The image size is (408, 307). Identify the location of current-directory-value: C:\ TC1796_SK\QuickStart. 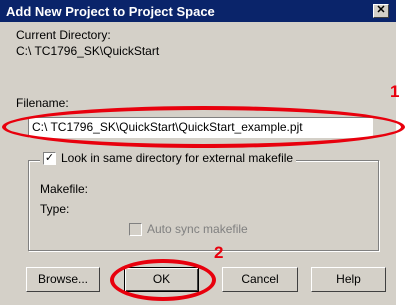
(88, 51).